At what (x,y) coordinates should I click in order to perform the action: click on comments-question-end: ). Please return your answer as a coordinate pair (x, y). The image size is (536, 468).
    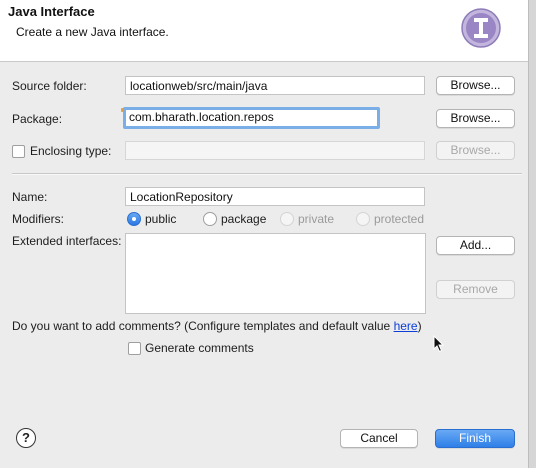
    Looking at the image, I should click on (419, 326).